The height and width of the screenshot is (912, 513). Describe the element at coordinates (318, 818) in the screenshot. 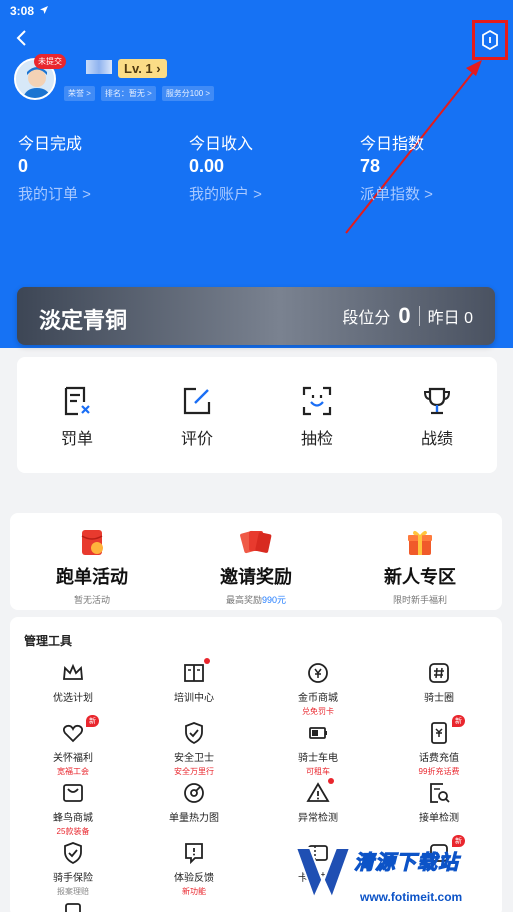

I see `tool-label: 异常检测` at that location.